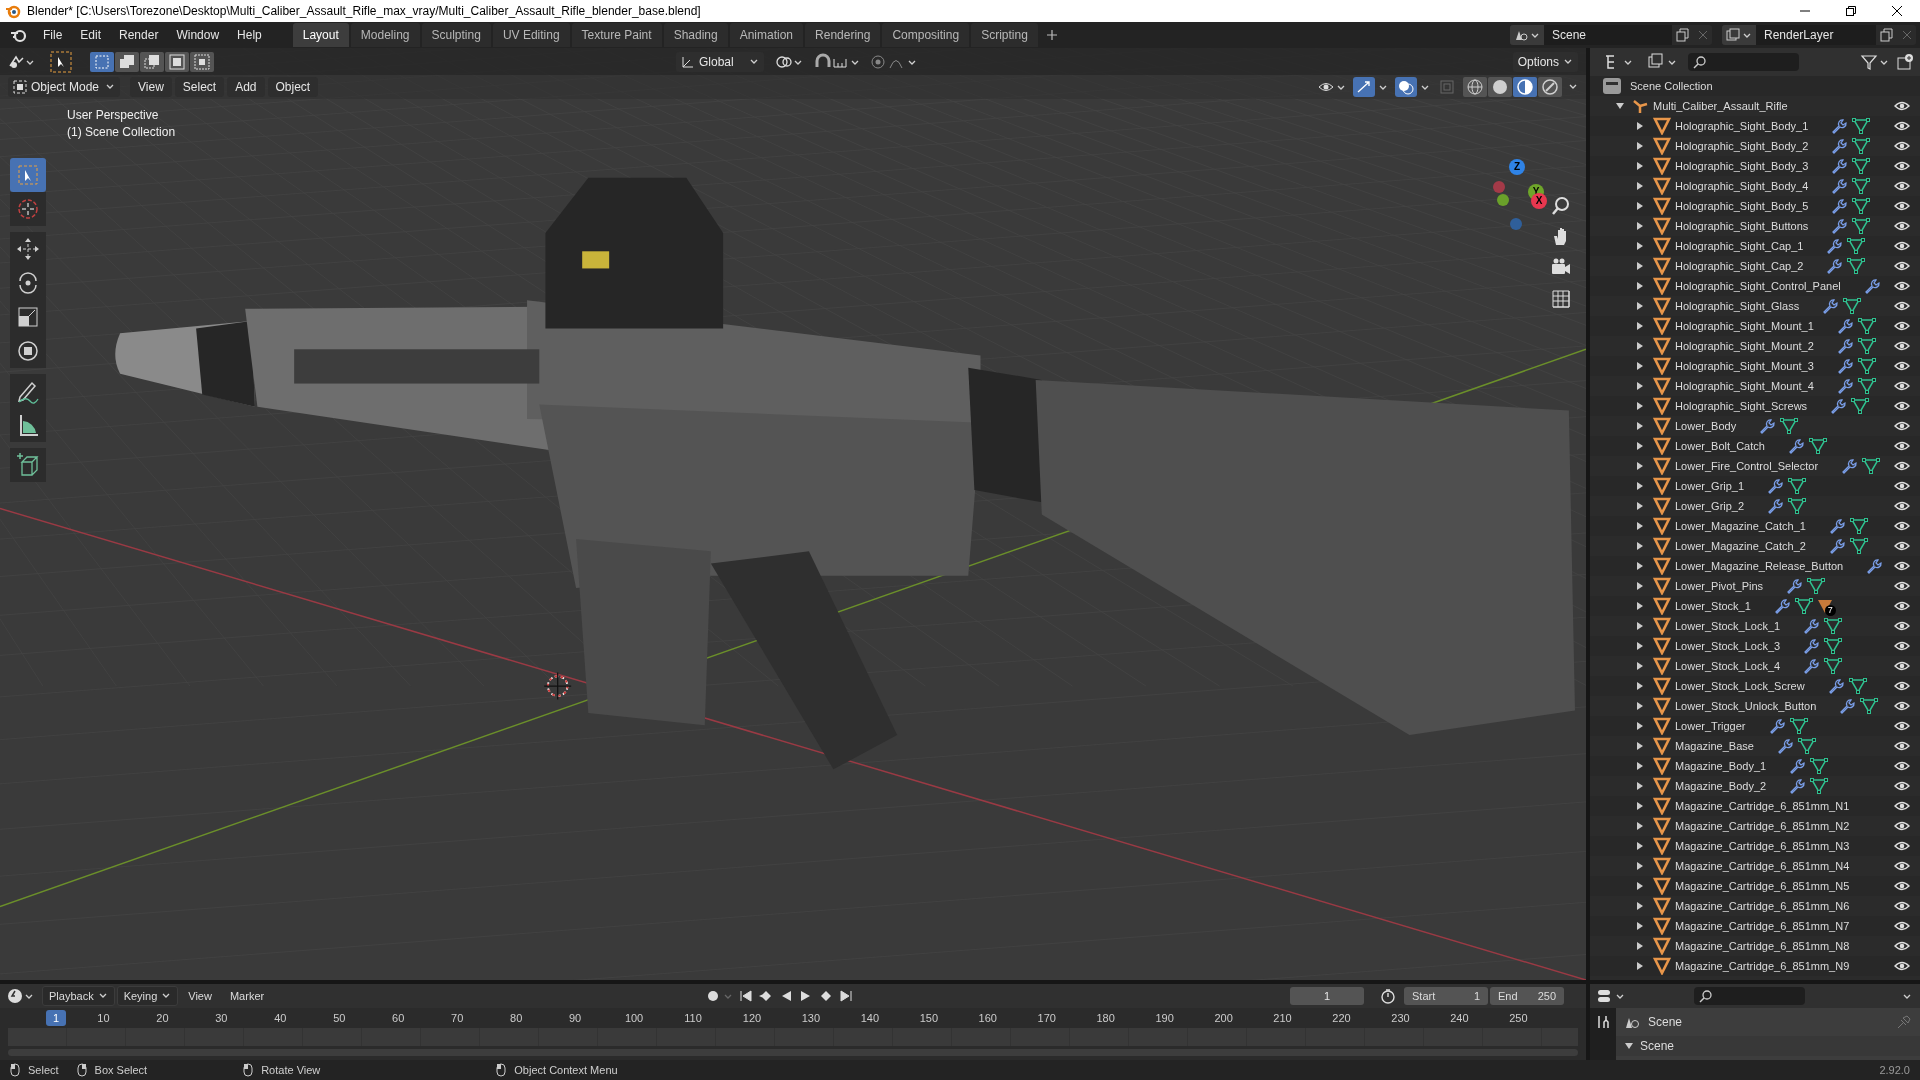 This screenshot has height=1080, width=1920. Describe the element at coordinates (1737, 306) in the screenshot. I see `object-name: Holographic_Sight_Glass` at that location.